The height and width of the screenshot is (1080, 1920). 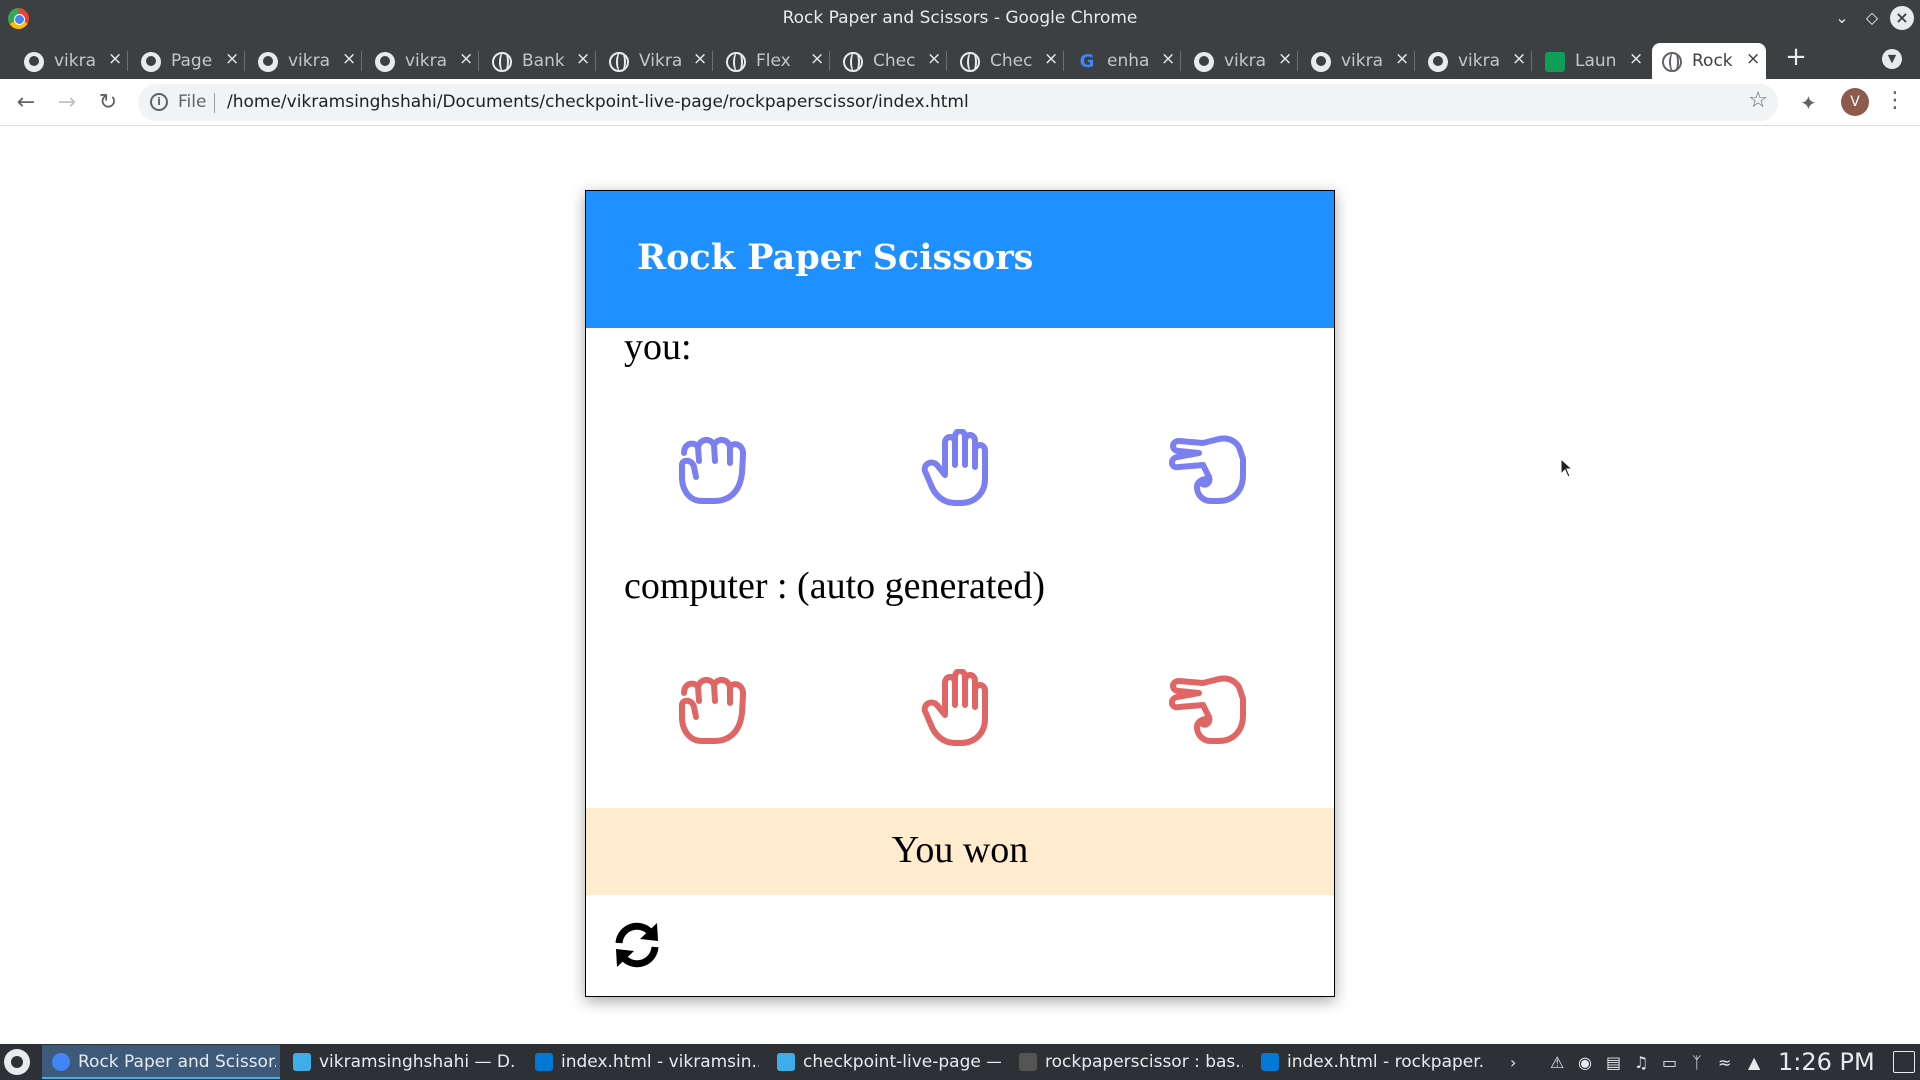 I want to click on scissors-icon, so click(x=1207, y=709).